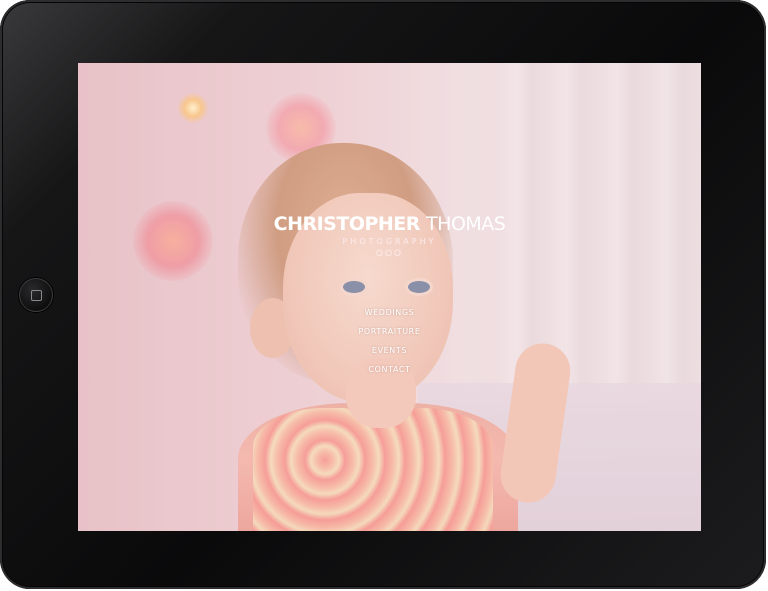 The image size is (768, 591). I want to click on nav-events-link: EVENTS, so click(389, 350).